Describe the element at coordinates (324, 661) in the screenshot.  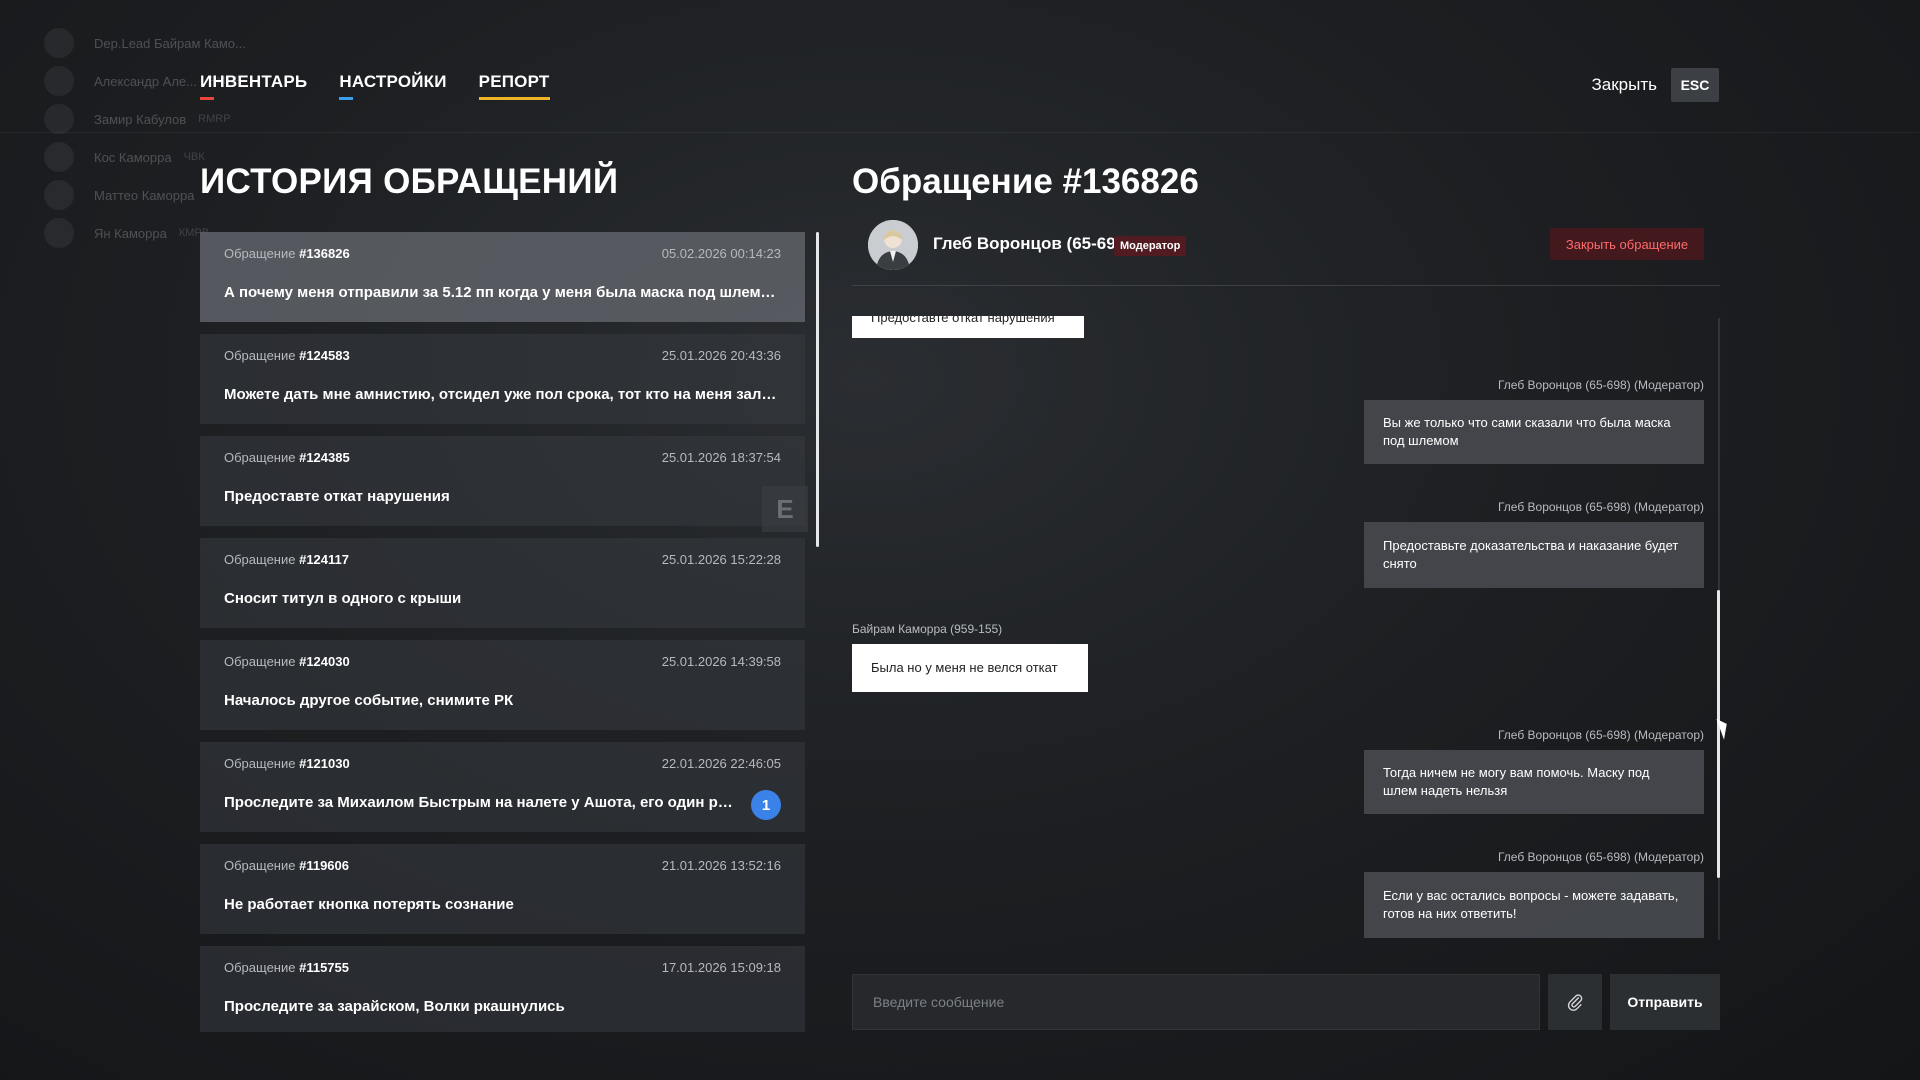
I see `ticket-id: #124030` at that location.